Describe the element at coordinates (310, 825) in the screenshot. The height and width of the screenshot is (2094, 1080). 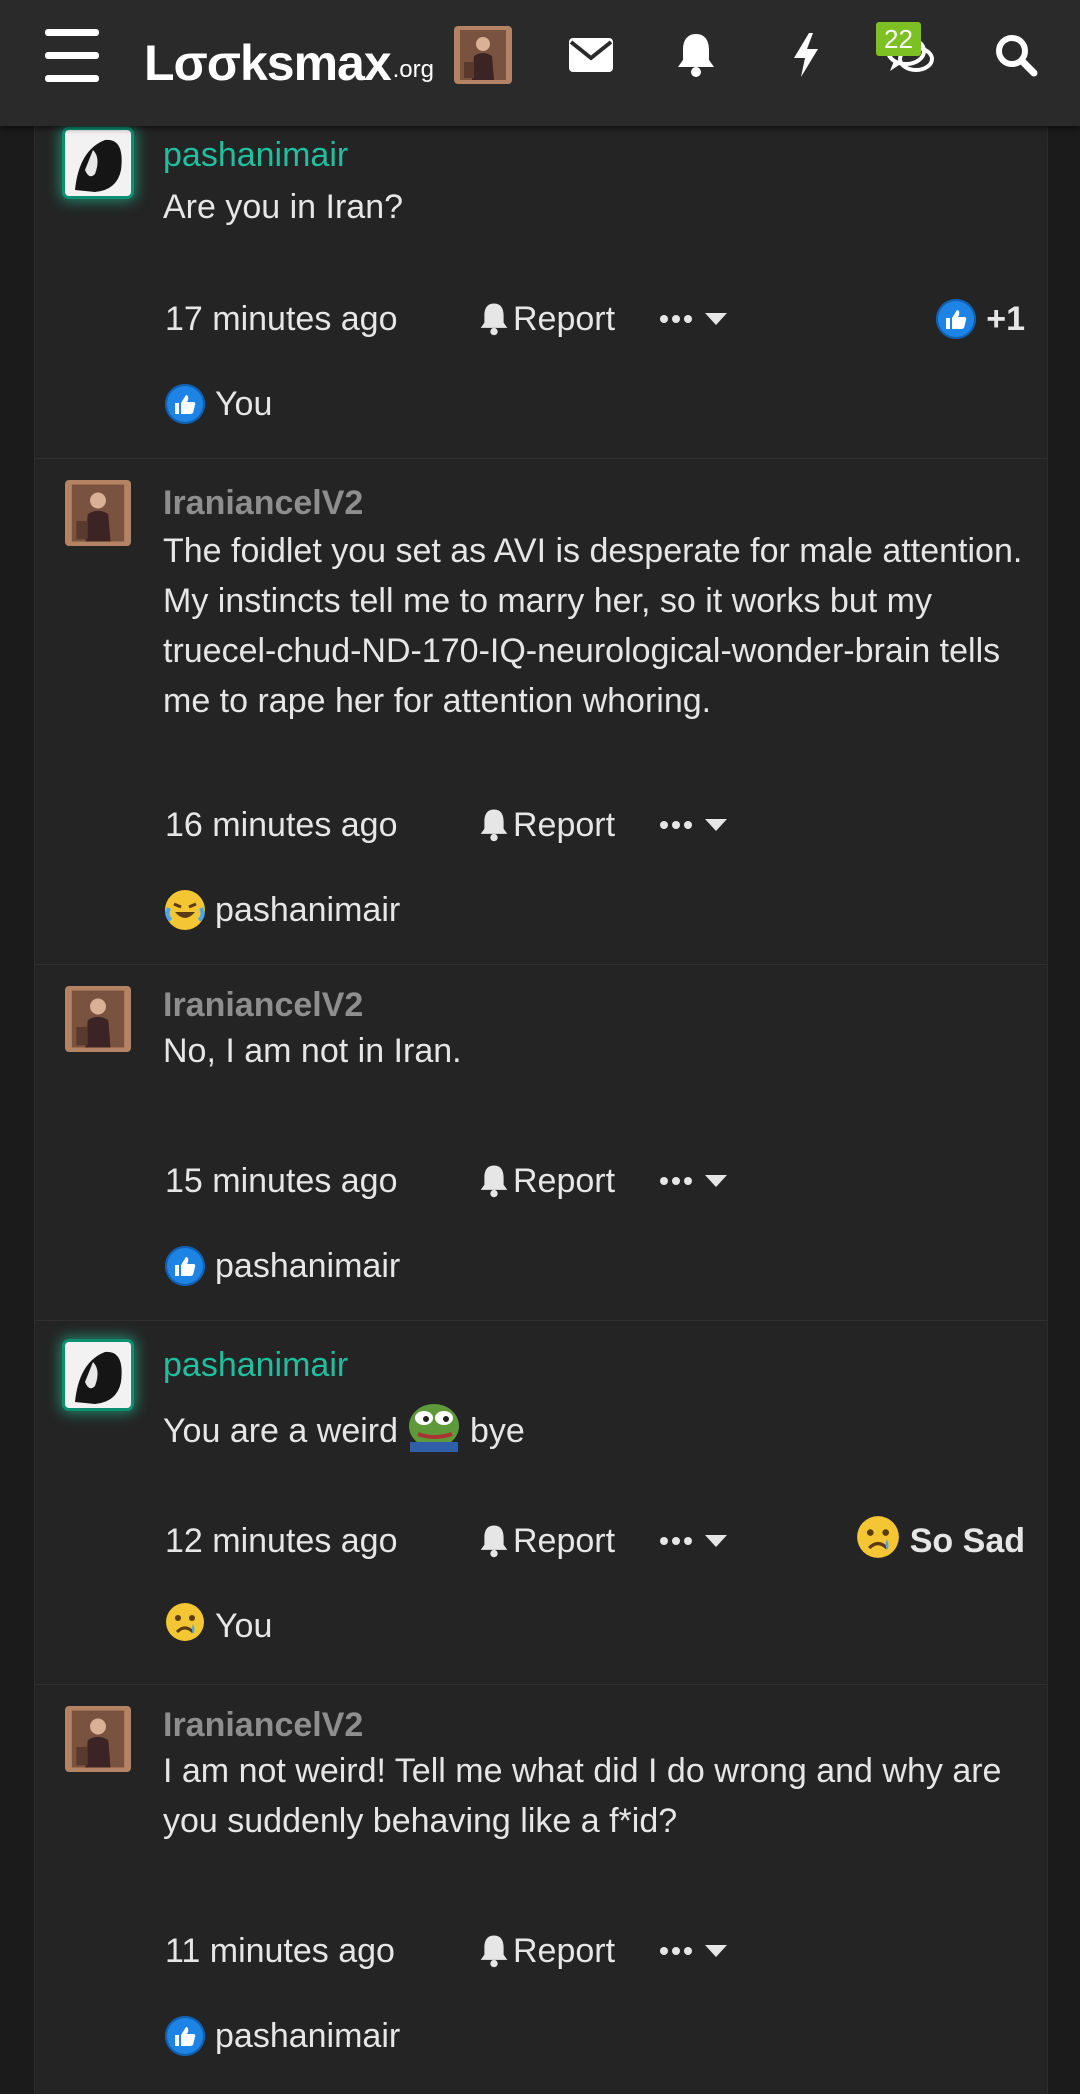
I see `timestamp: 16 minutes ago` at that location.